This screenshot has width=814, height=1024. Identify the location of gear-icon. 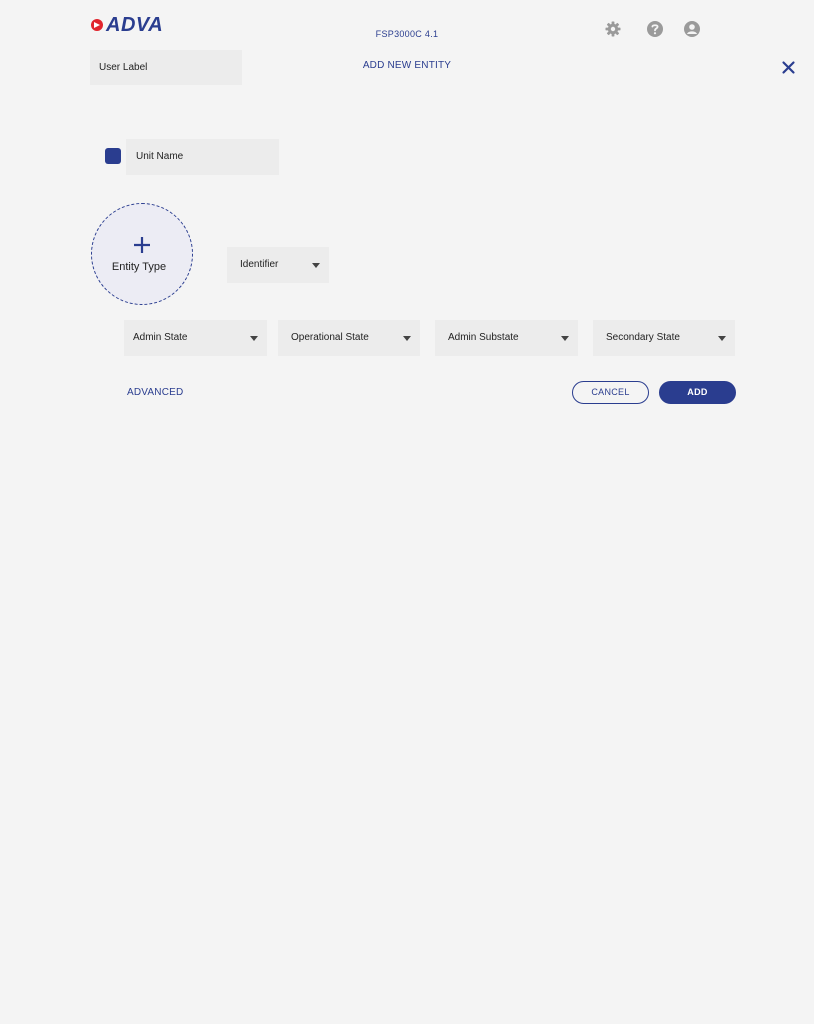
(613, 29).